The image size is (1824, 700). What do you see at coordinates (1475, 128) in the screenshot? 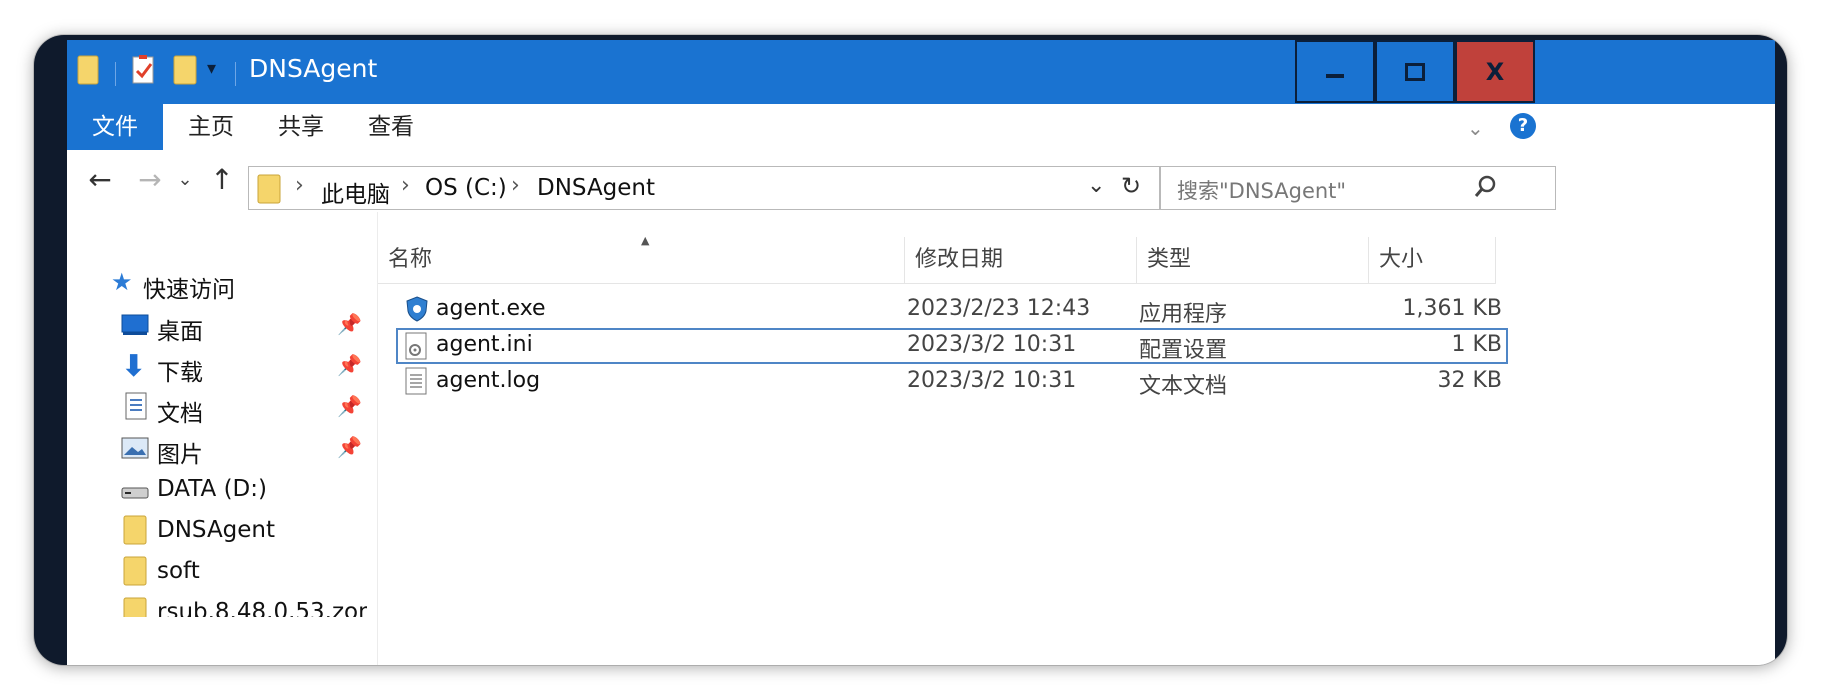
I see `chevron-down-icon: ⌄` at bounding box center [1475, 128].